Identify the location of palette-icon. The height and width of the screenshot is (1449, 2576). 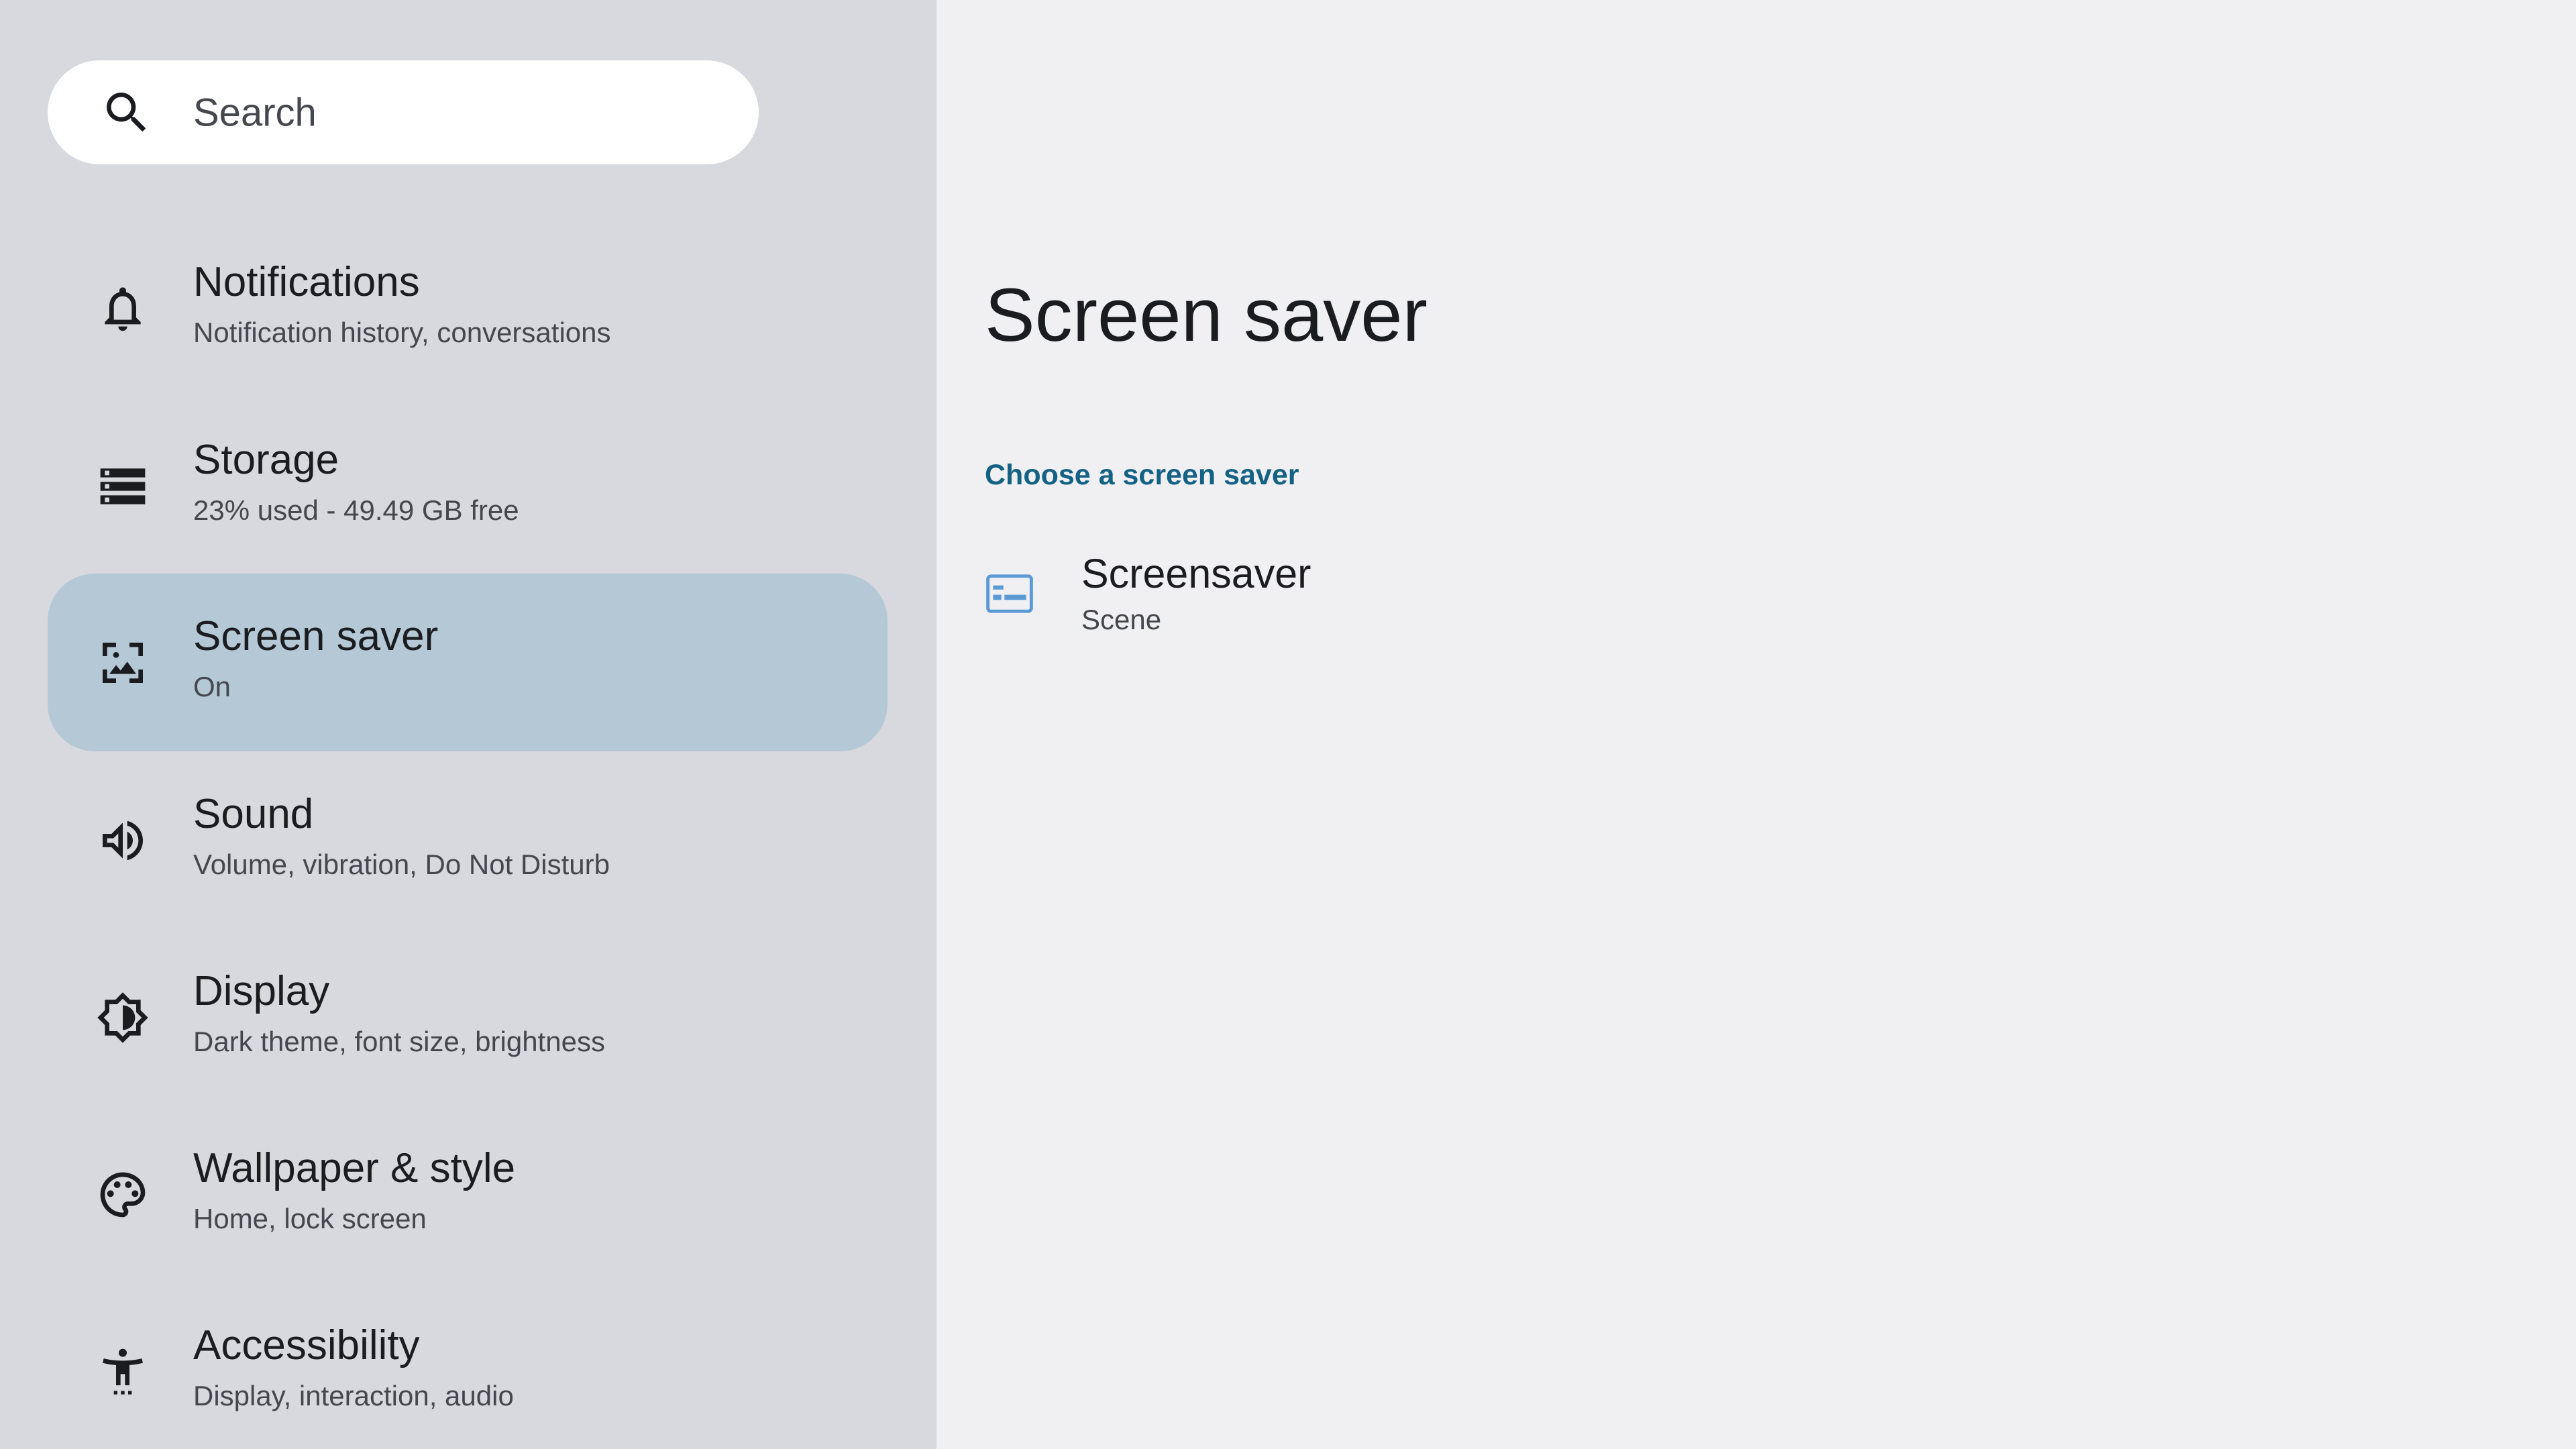
(123, 1194).